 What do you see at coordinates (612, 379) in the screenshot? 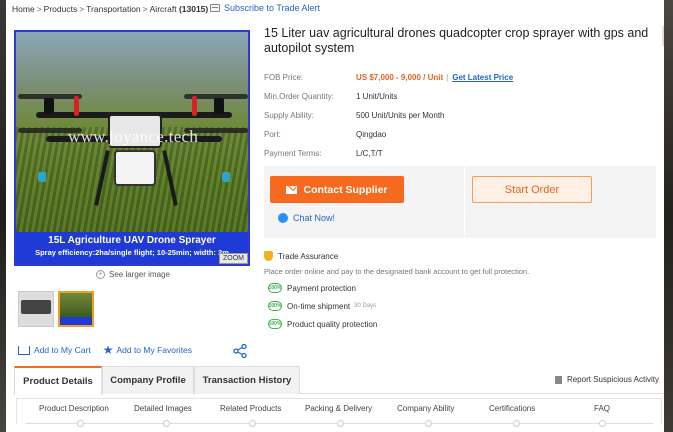
I see `report-label: Report Suspicious Activity` at bounding box center [612, 379].